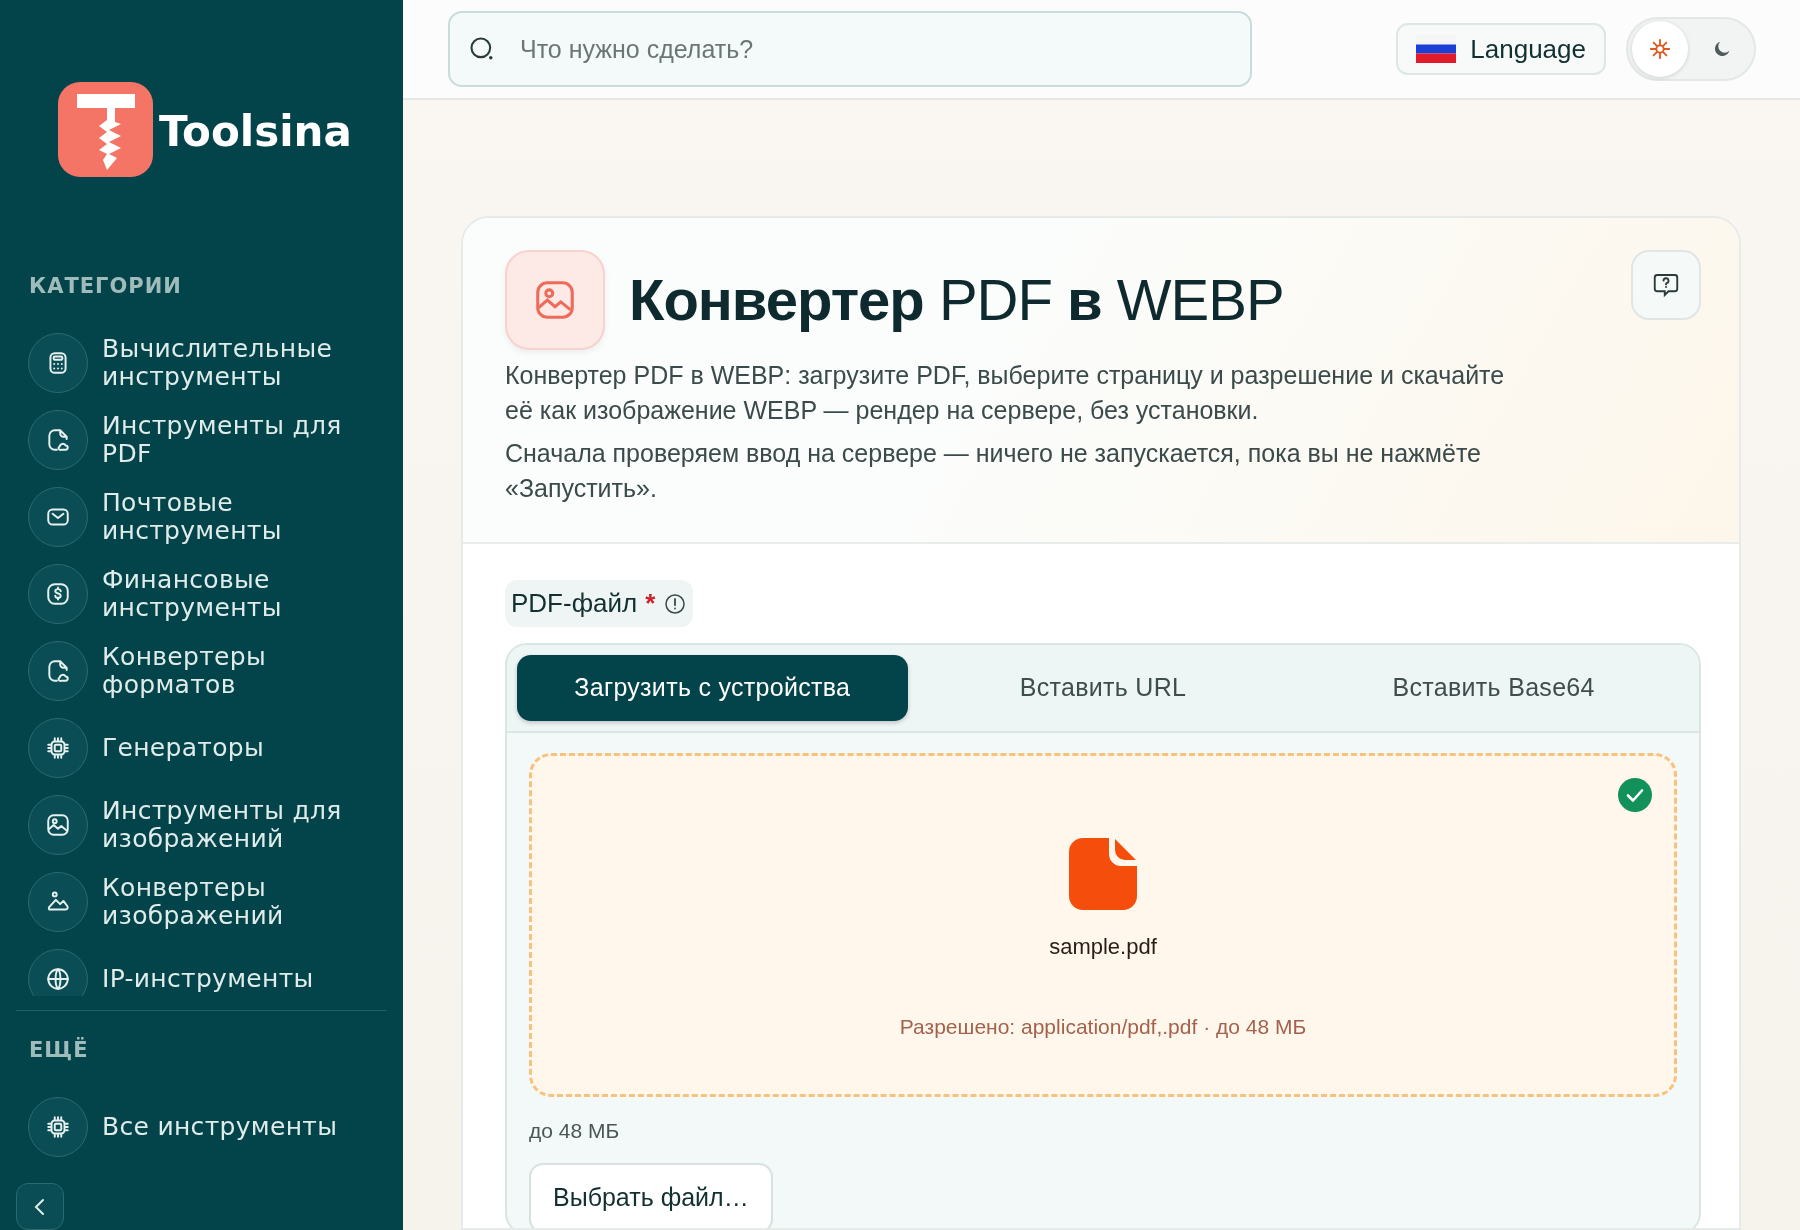 This screenshot has height=1230, width=1800. Describe the element at coordinates (1501, 49) in the screenshot. I see `language-button: Language` at that location.